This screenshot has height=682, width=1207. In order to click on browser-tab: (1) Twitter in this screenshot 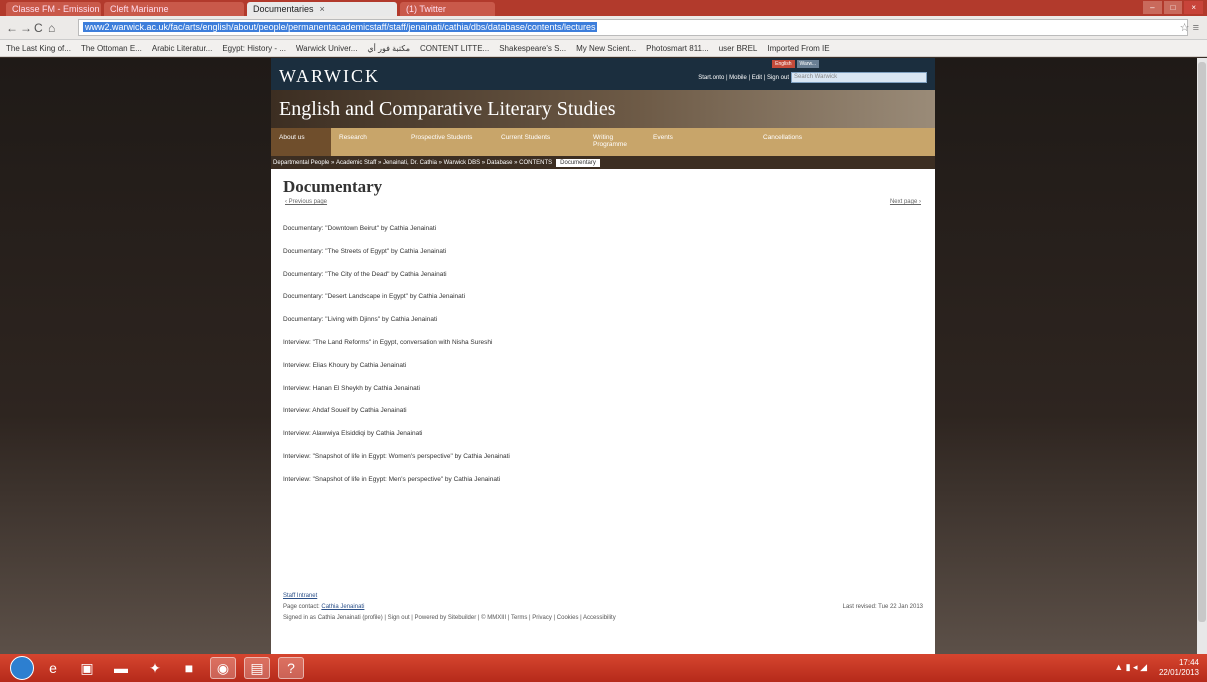, I will do `click(447, 9)`.